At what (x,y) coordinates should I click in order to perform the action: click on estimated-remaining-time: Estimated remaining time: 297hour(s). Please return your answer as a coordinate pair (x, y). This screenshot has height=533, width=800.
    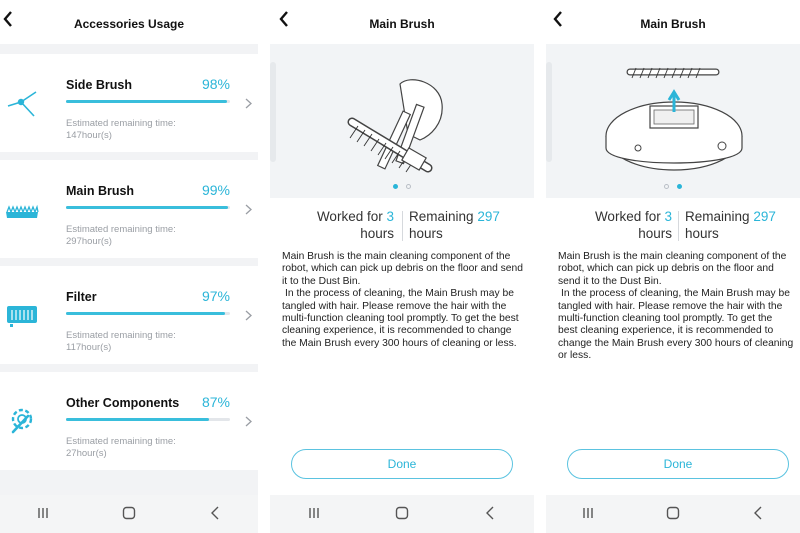
    Looking at the image, I should click on (121, 236).